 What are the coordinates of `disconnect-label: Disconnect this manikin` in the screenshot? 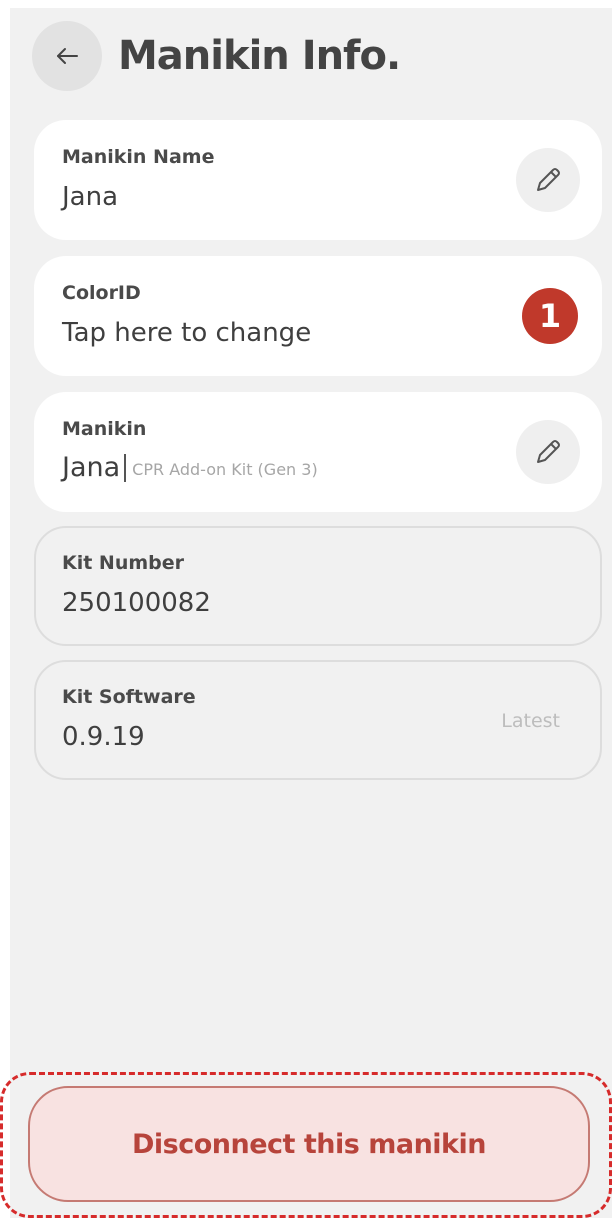 It's located at (309, 1144).